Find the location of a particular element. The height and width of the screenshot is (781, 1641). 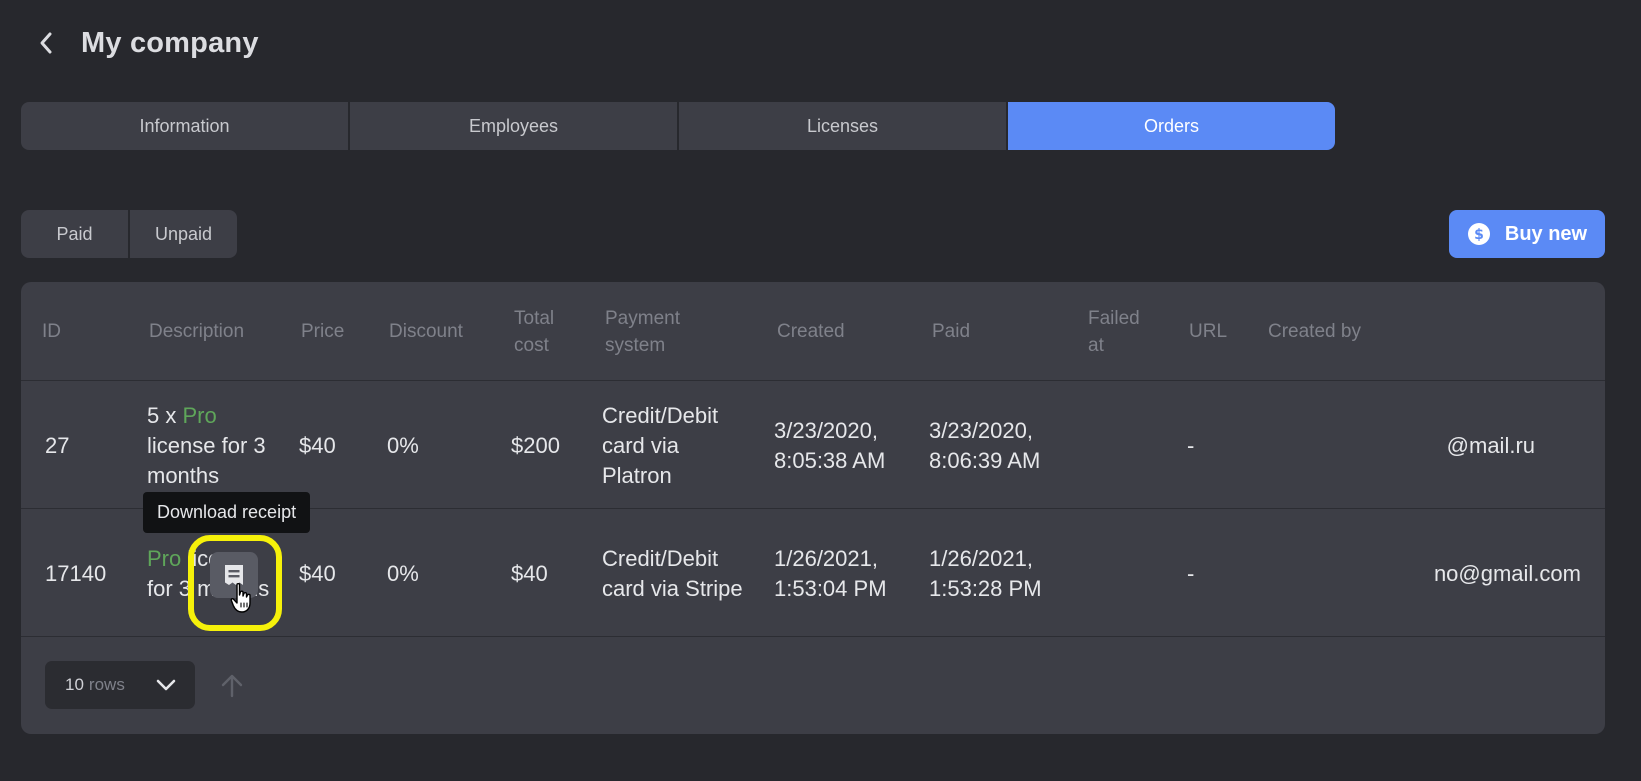

tab-orders: Orders is located at coordinates (1171, 126).